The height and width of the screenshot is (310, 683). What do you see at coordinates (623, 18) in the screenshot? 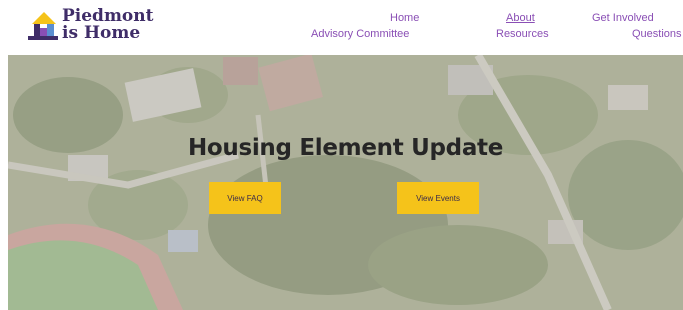
I see `nav-get-involved-link: Get Involved` at bounding box center [623, 18].